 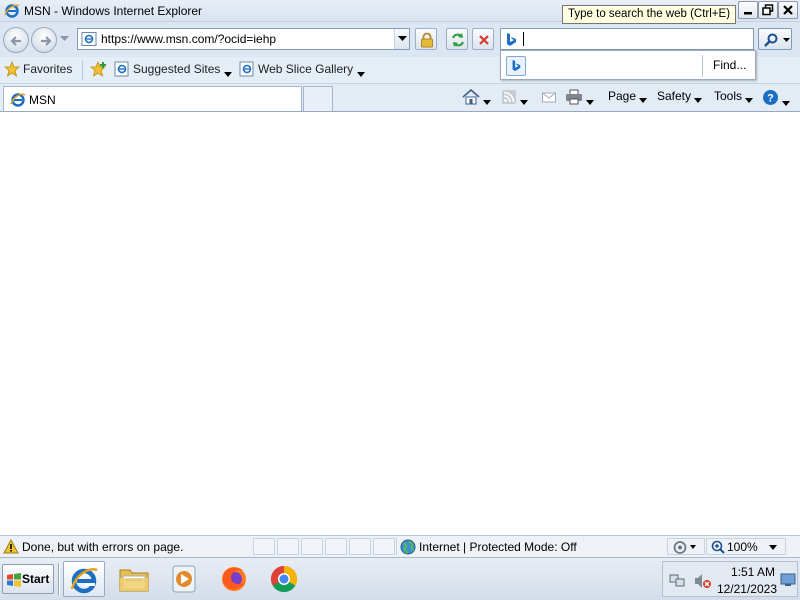 I want to click on close-window-button, so click(x=788, y=10).